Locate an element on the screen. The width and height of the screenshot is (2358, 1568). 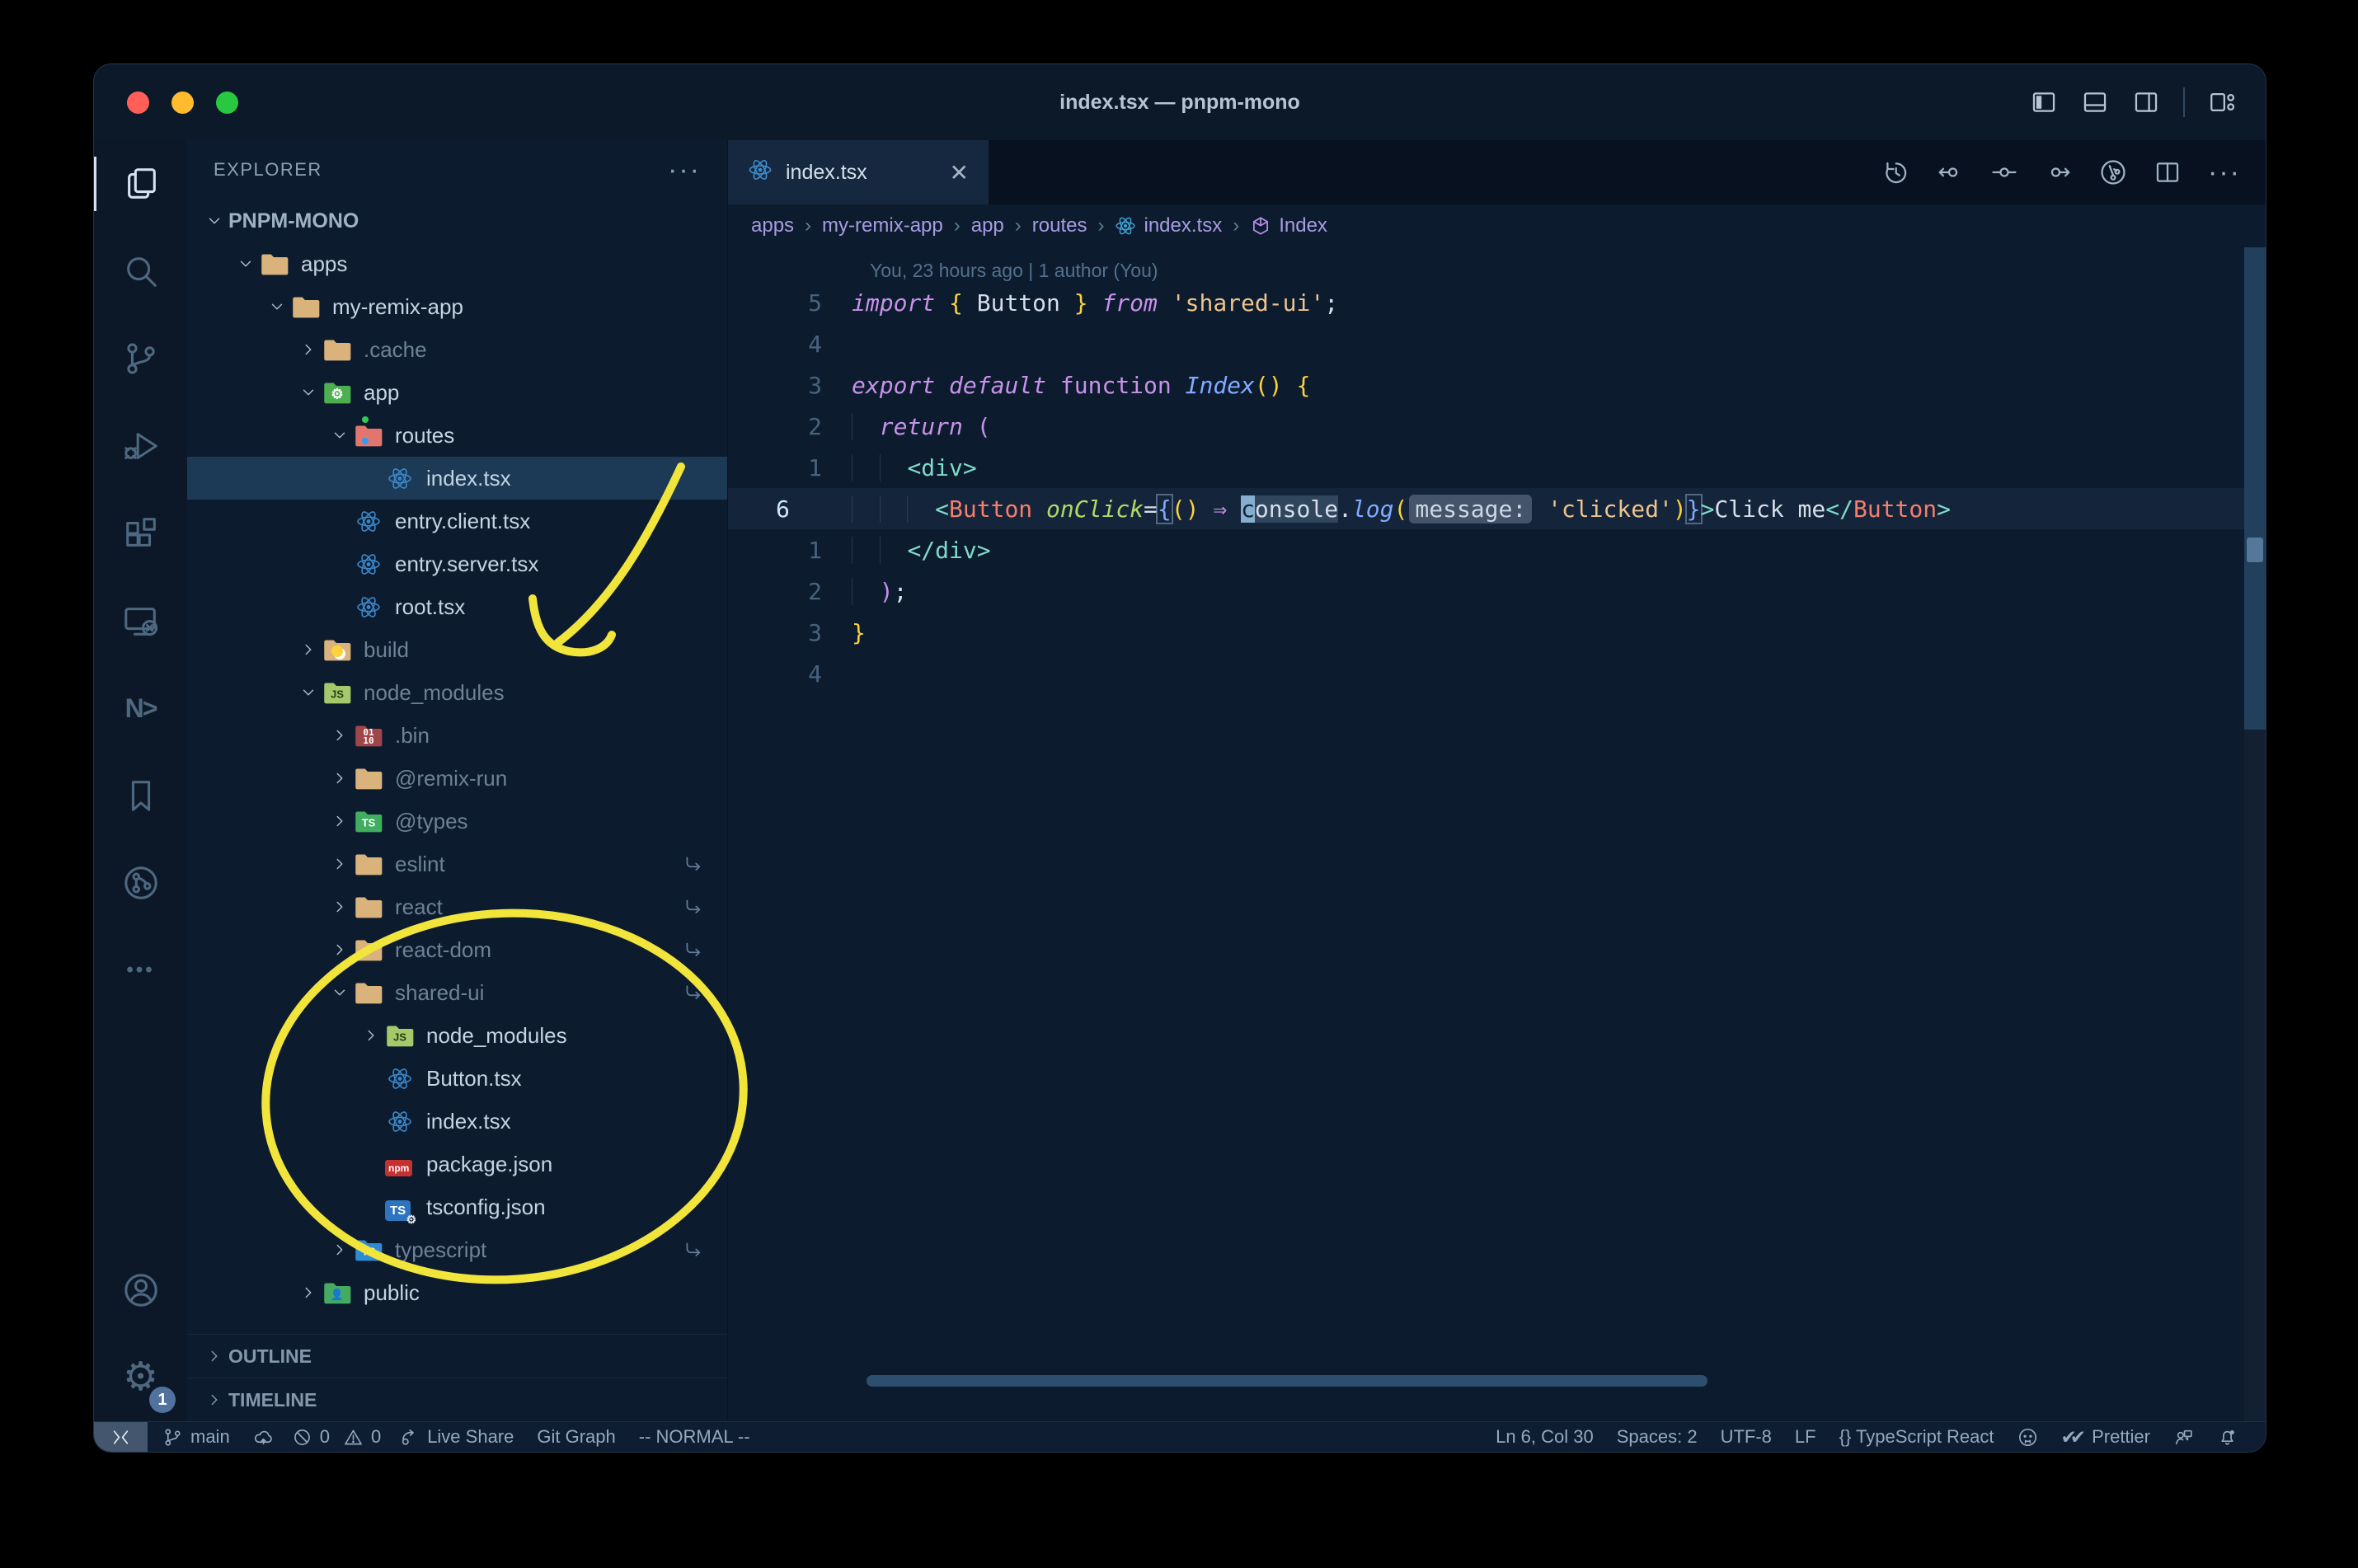
minimize-window-button is located at coordinates (183, 102).